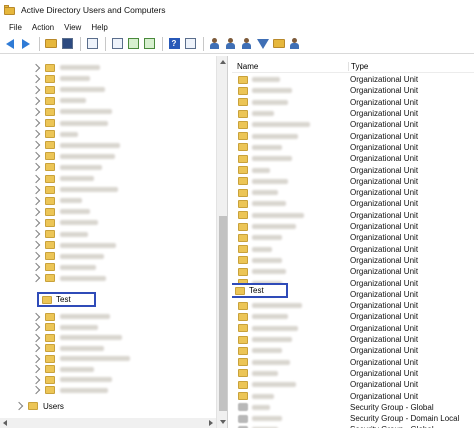  I want to click on column-header-type: Type, so click(358, 66).